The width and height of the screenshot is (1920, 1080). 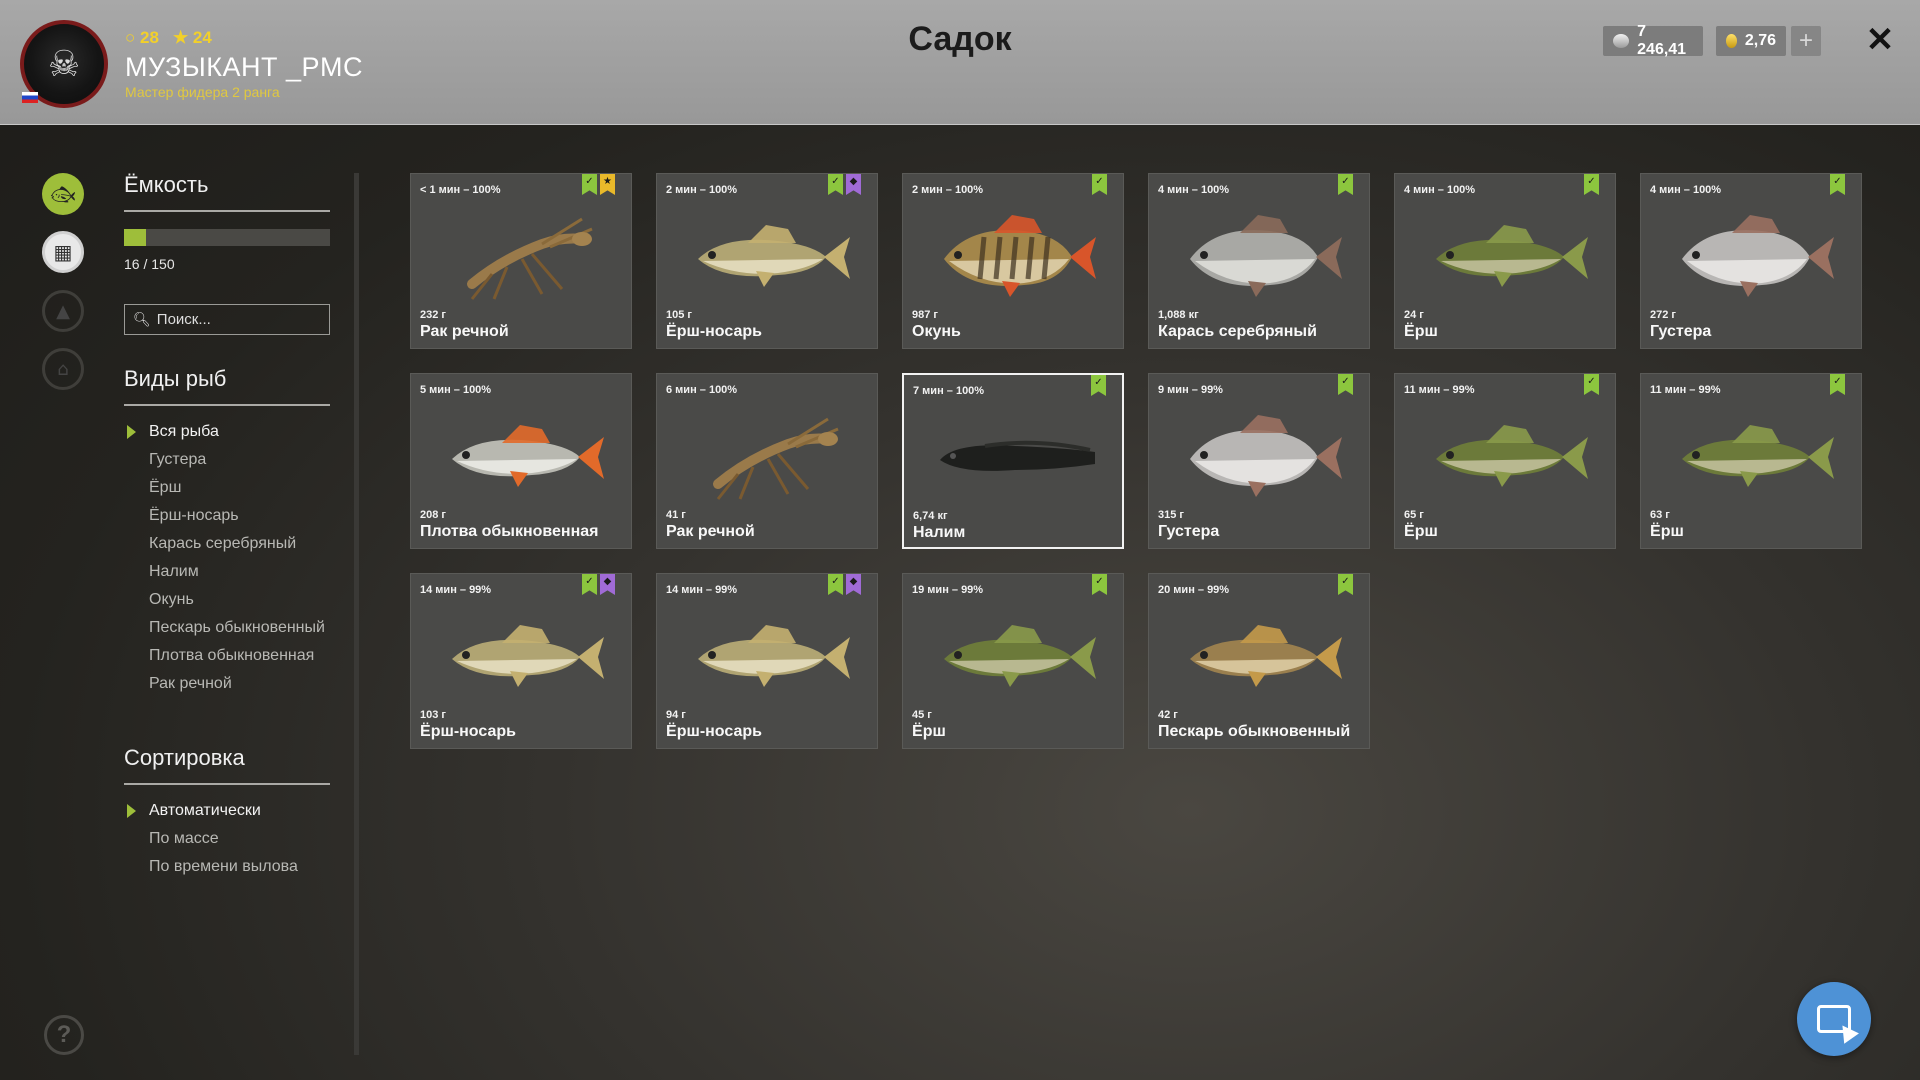 I want to click on catch-card: 9 мин – 99% ✓ 315 г Густера, so click(x=1259, y=461).